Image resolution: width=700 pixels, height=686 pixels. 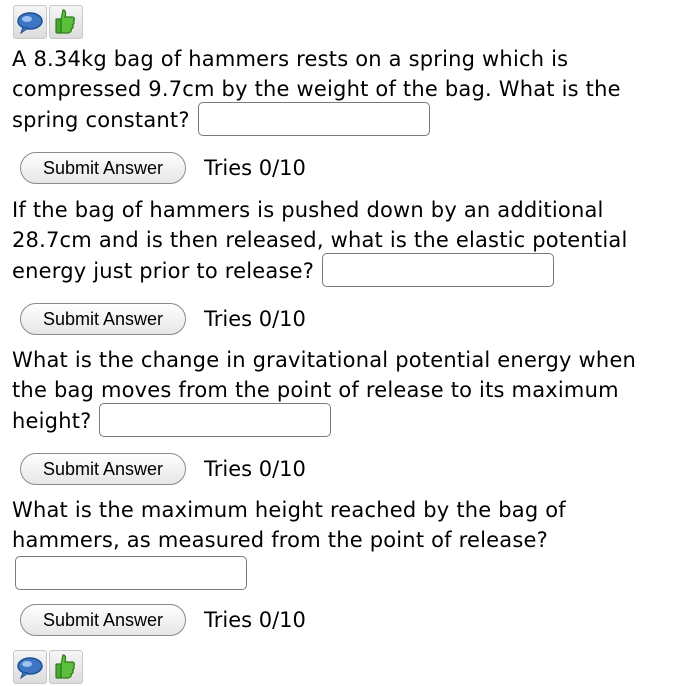 What do you see at coordinates (255, 168) in the screenshot?
I see `tries-counter-1: Tries 0/10` at bounding box center [255, 168].